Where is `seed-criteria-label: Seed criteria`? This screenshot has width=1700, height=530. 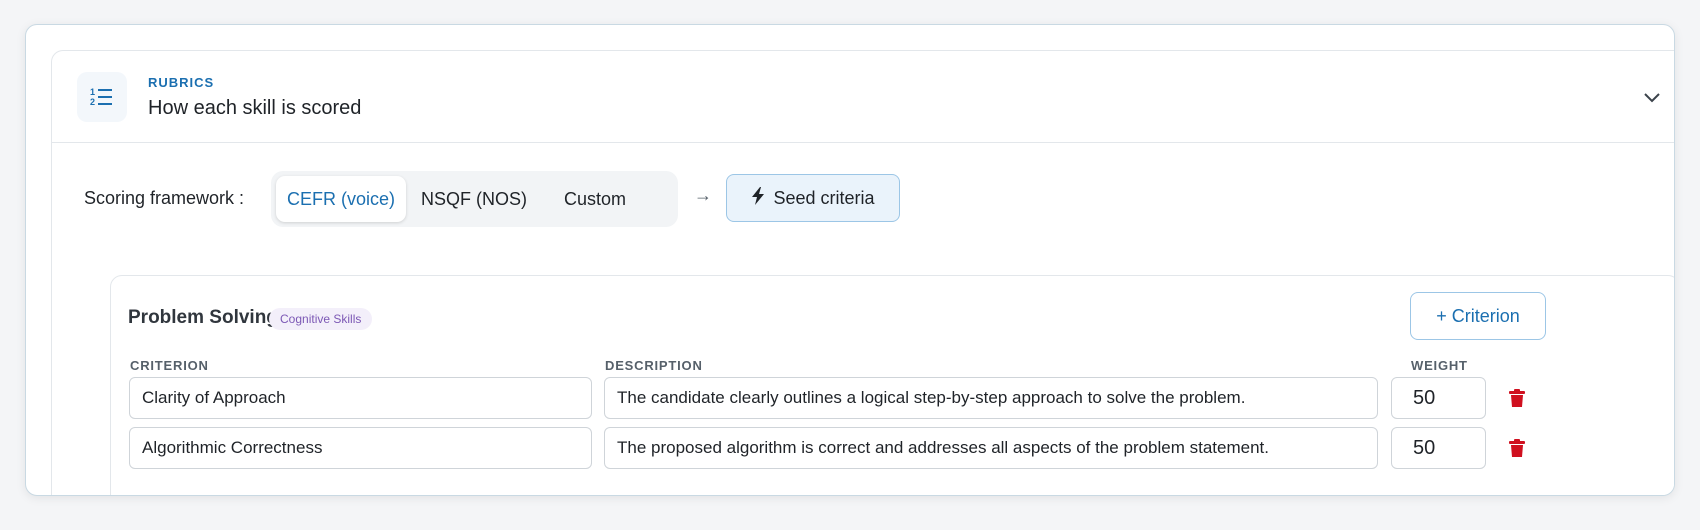 seed-criteria-label: Seed criteria is located at coordinates (824, 197).